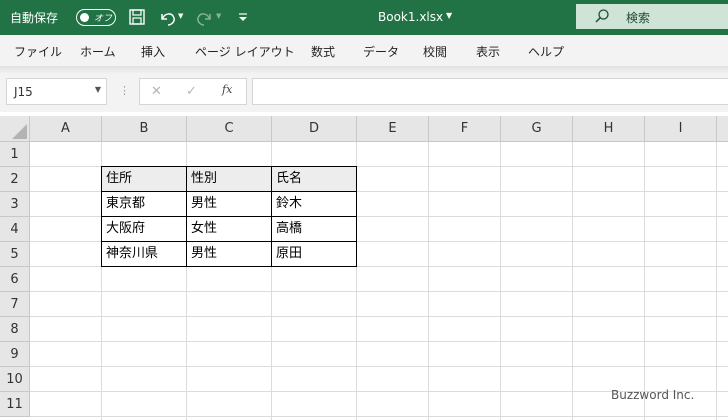 The width and height of the screenshot is (728, 420). Describe the element at coordinates (227, 89) in the screenshot. I see `insert-function-icon: fx` at that location.